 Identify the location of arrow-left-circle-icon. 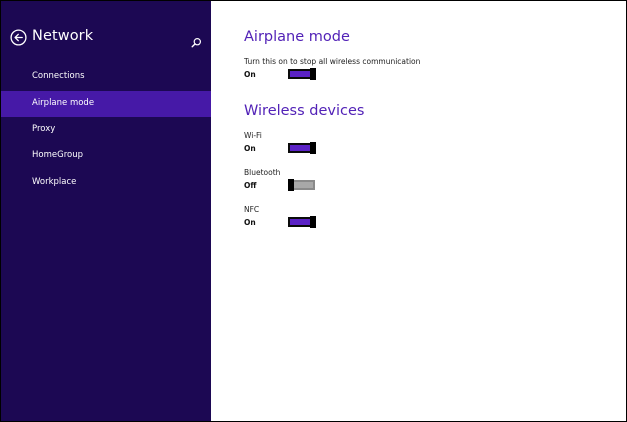
(18, 37).